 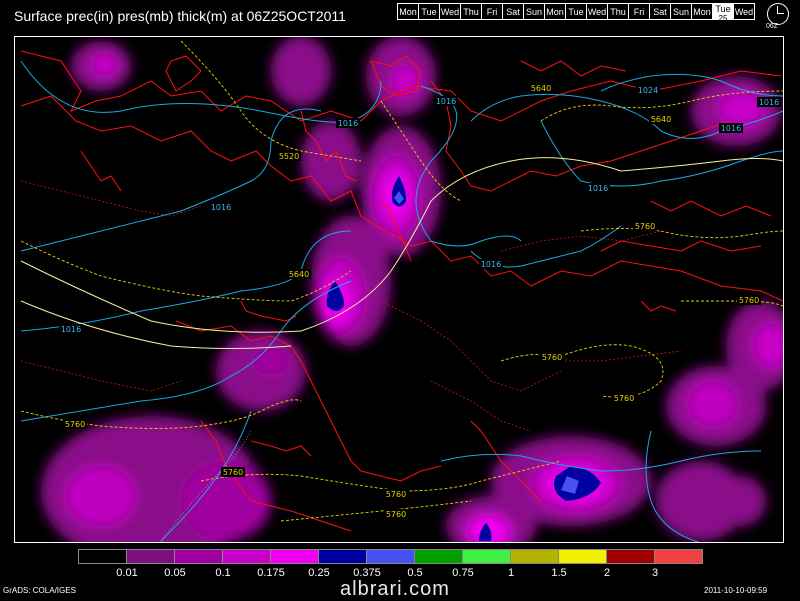 I want to click on legend-label: 1, so click(x=511, y=573).